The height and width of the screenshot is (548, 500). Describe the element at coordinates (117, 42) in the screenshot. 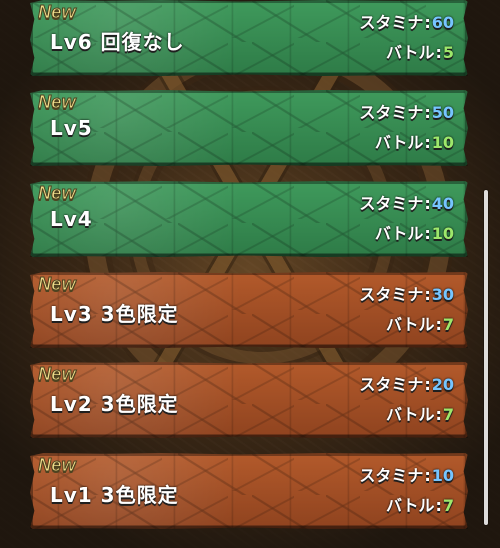

I see `stage-name: Lv6 回復なし` at that location.